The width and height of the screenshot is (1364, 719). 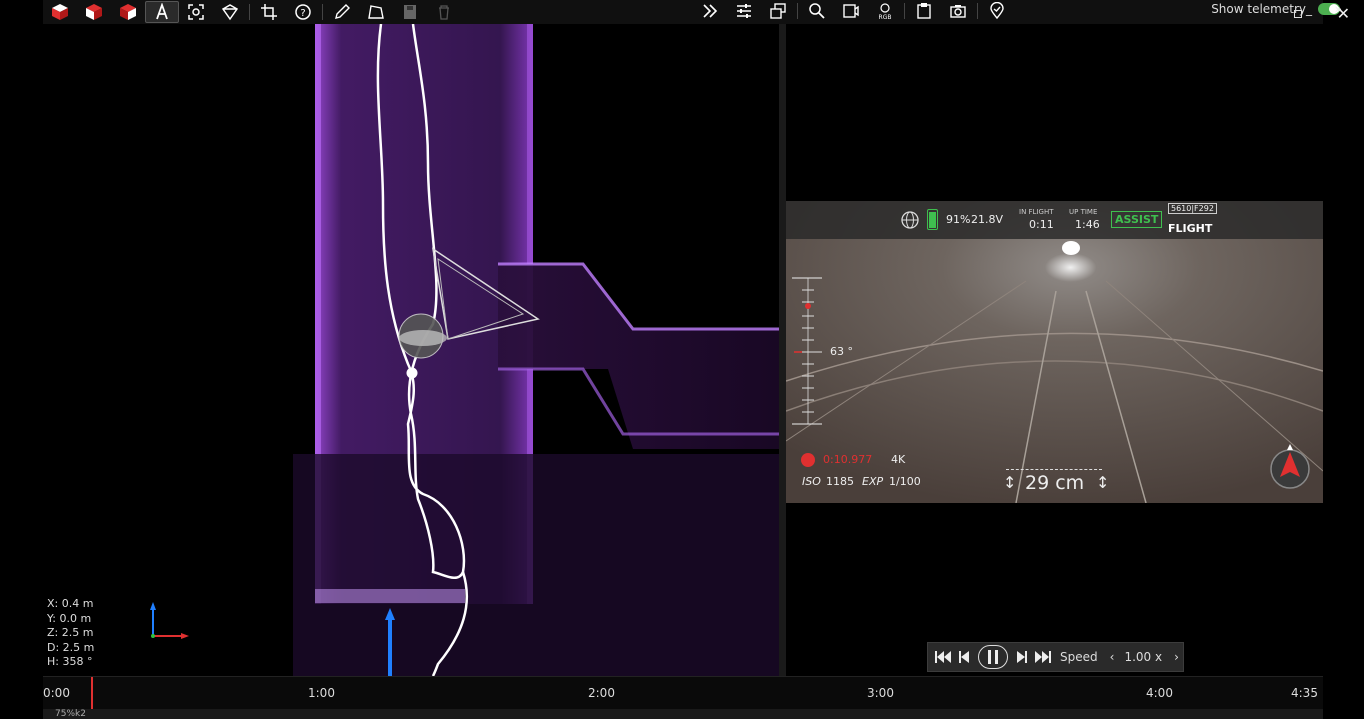 What do you see at coordinates (69, 618) in the screenshot?
I see `coord-y: Y: 0.0 m` at bounding box center [69, 618].